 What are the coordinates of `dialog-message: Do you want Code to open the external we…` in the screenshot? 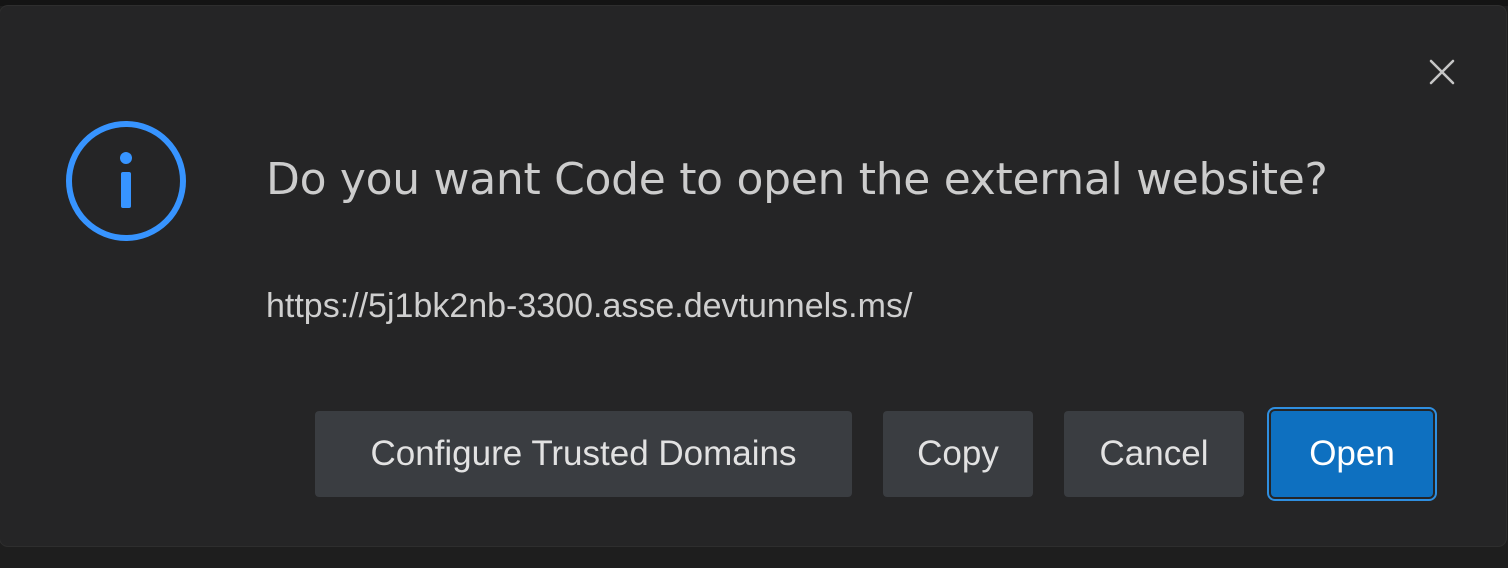 It's located at (797, 179).